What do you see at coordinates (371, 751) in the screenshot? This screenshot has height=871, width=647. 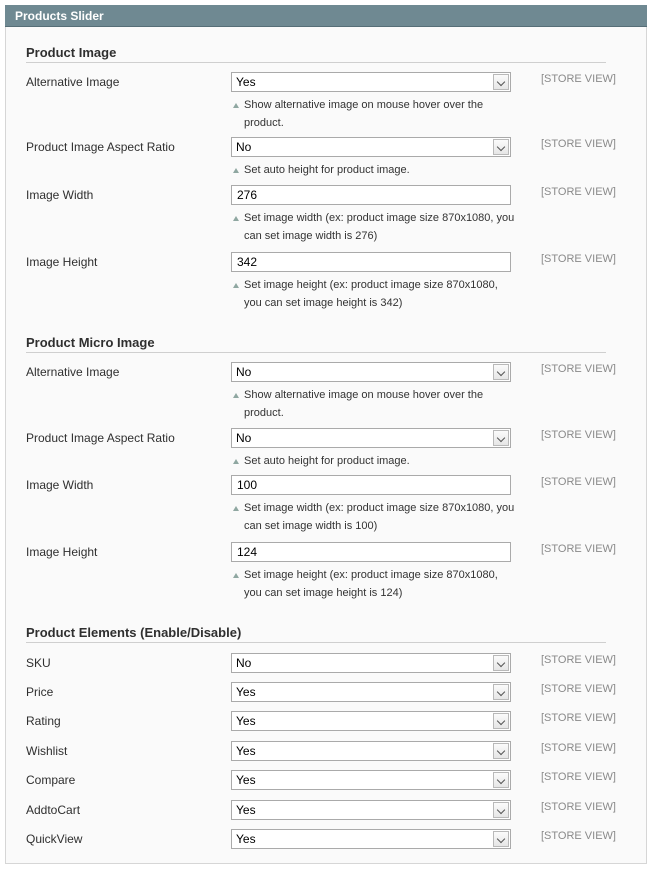 I see `wishlist-select: Yes` at bounding box center [371, 751].